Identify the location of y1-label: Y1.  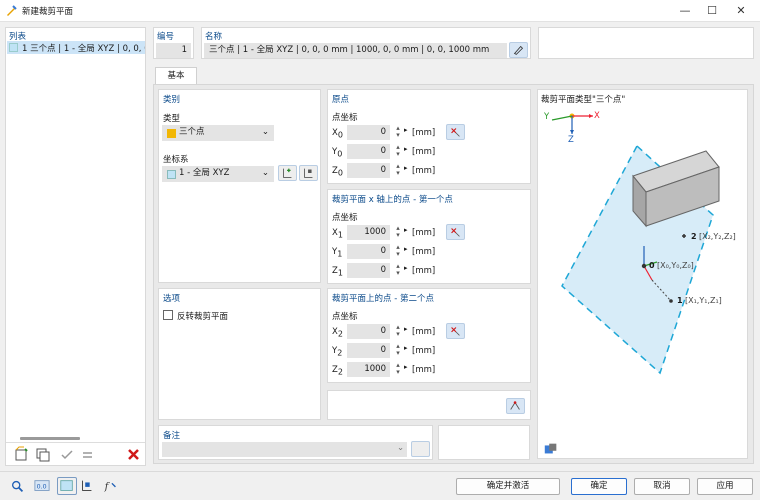
(337, 253).